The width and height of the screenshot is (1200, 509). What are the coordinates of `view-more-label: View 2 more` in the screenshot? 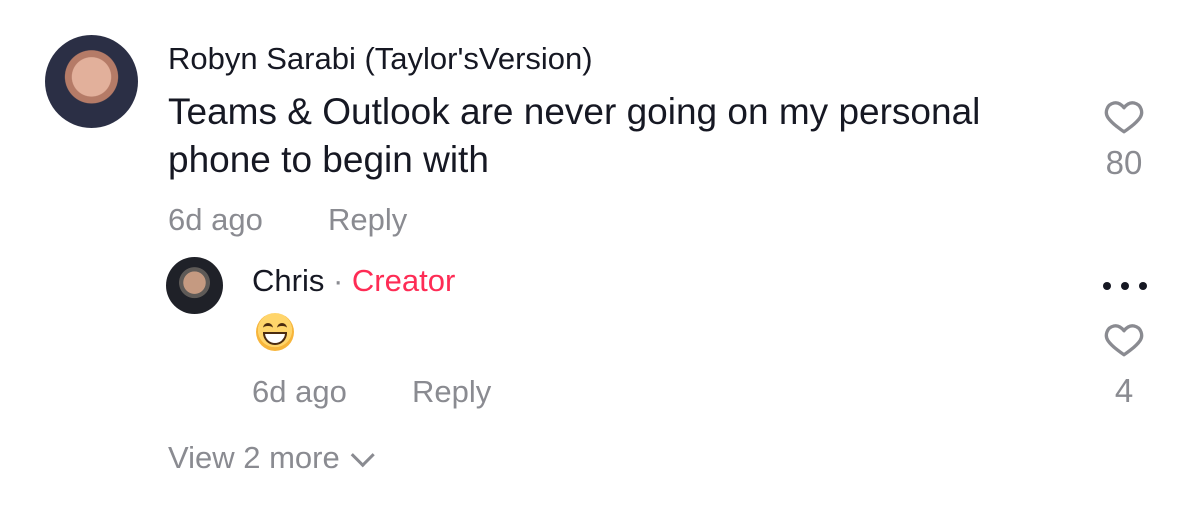 It's located at (254, 457).